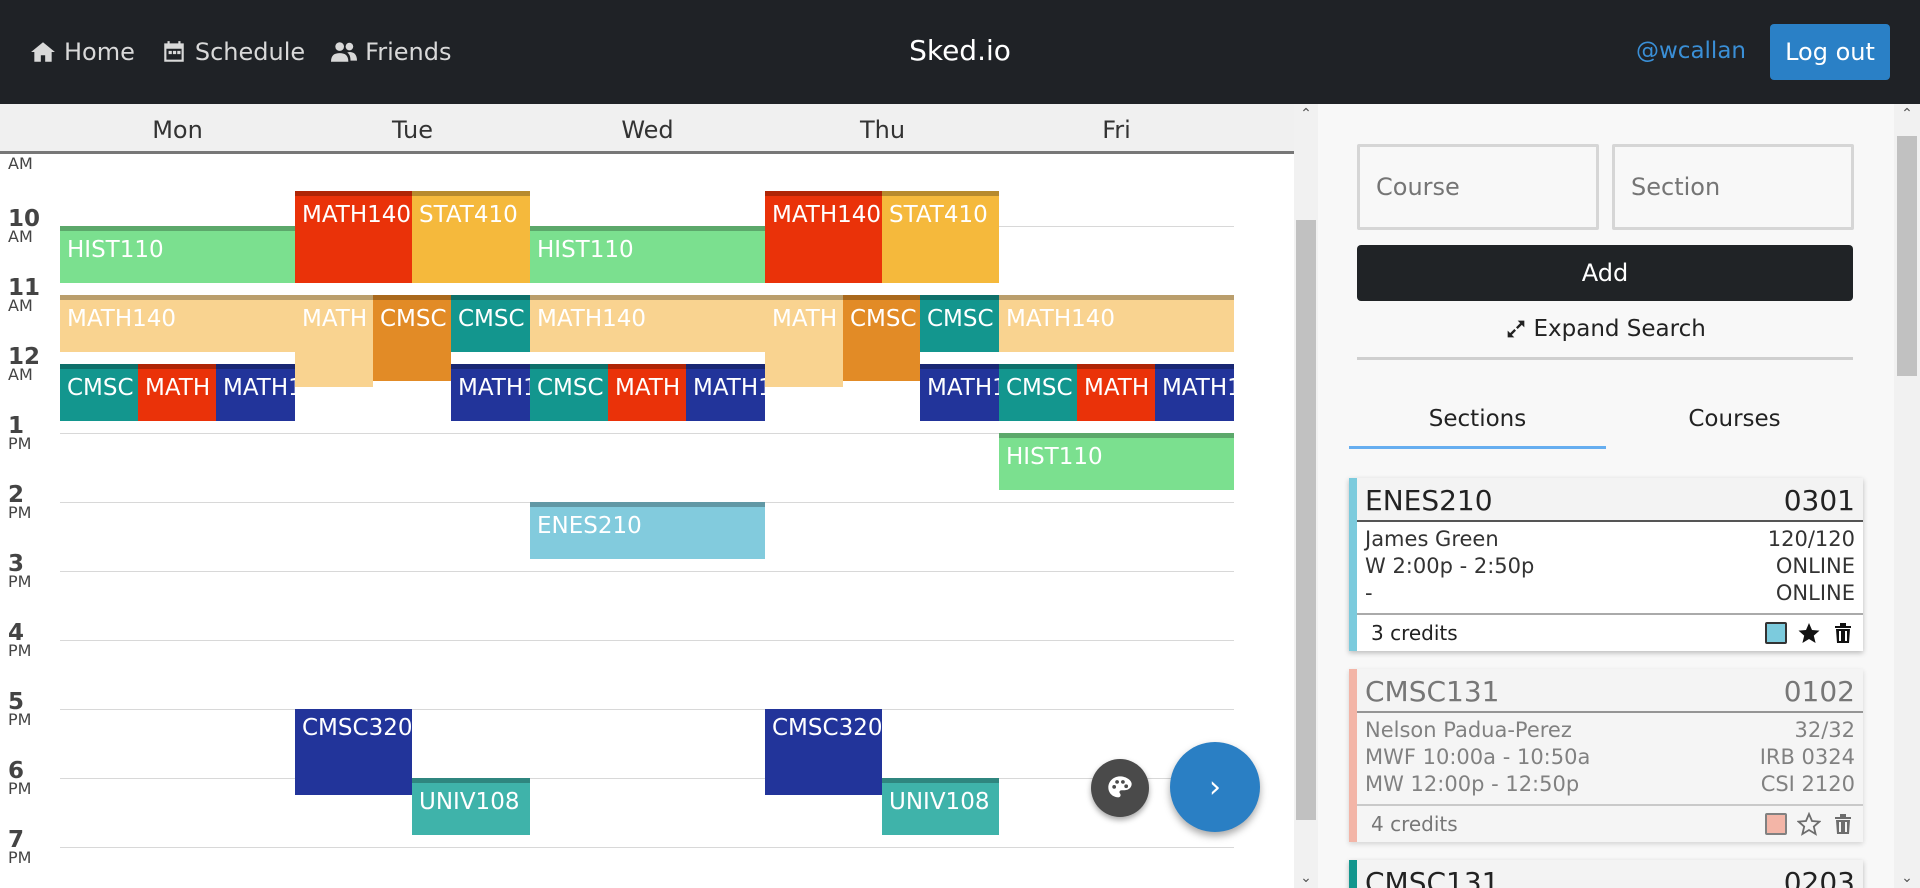 The width and height of the screenshot is (1920, 888). Describe the element at coordinates (1907, 256) in the screenshot. I see `side-scroll-thumb` at that location.